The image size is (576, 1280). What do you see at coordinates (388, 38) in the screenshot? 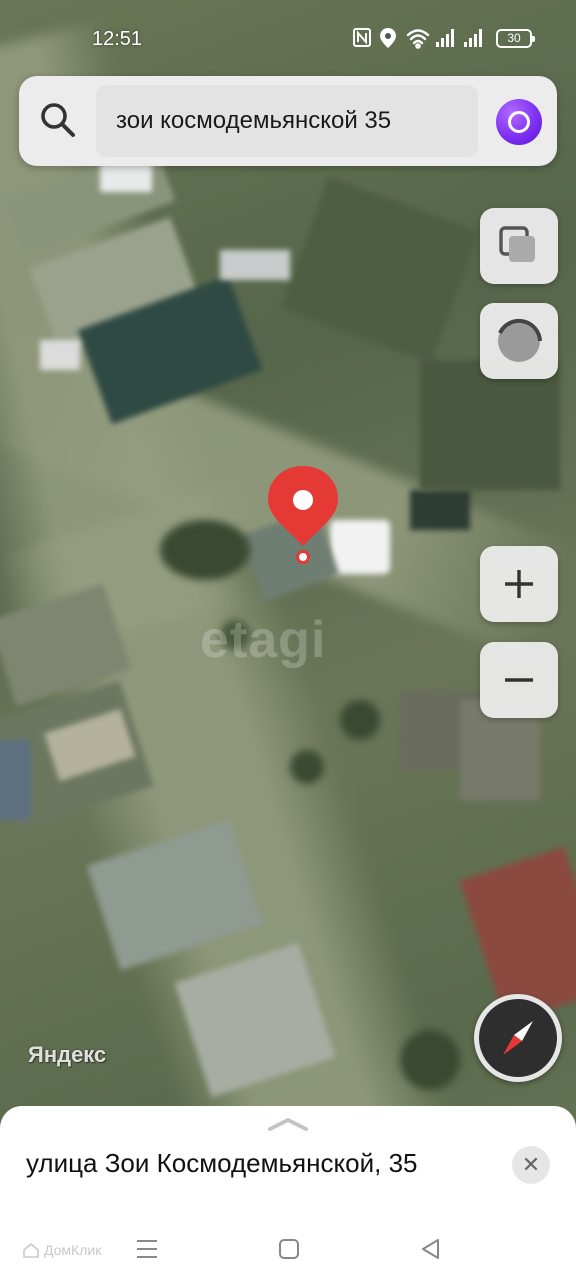
I see `location-icon` at bounding box center [388, 38].